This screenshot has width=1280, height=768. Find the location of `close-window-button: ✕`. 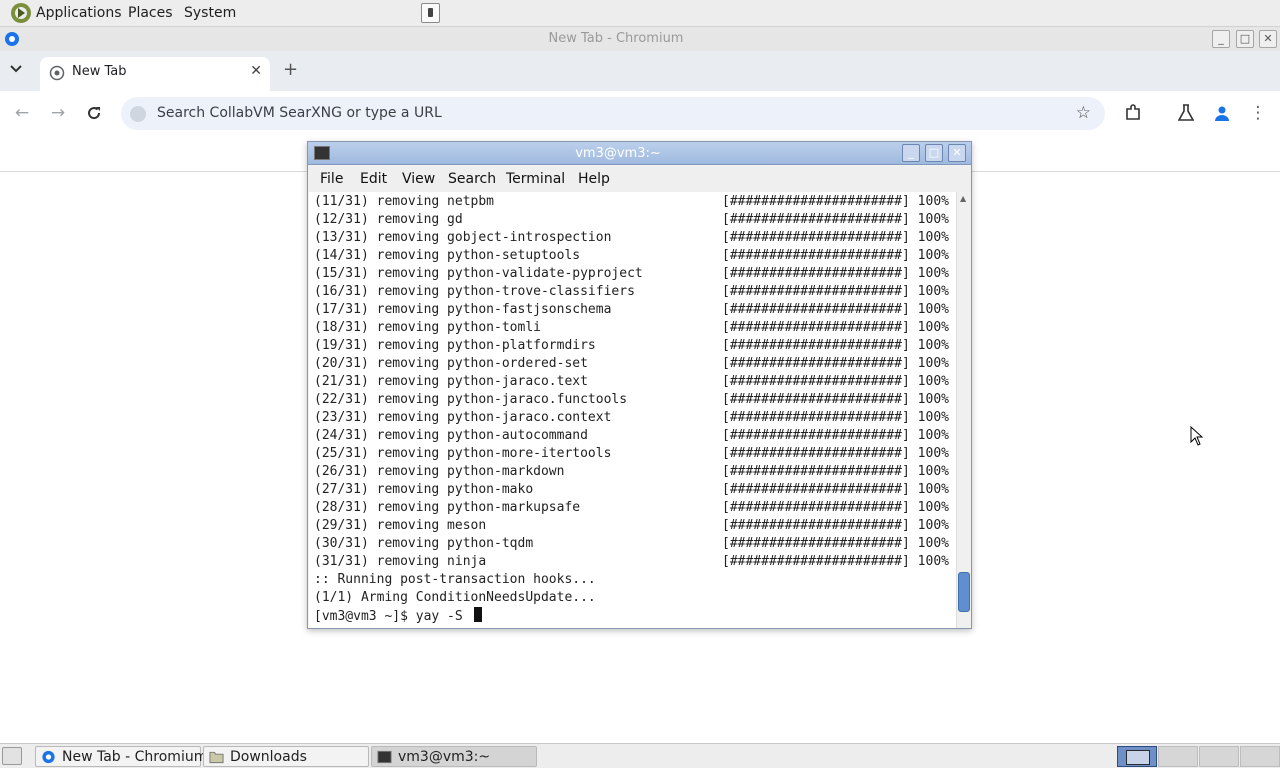

close-window-button: ✕ is located at coordinates (1268, 39).